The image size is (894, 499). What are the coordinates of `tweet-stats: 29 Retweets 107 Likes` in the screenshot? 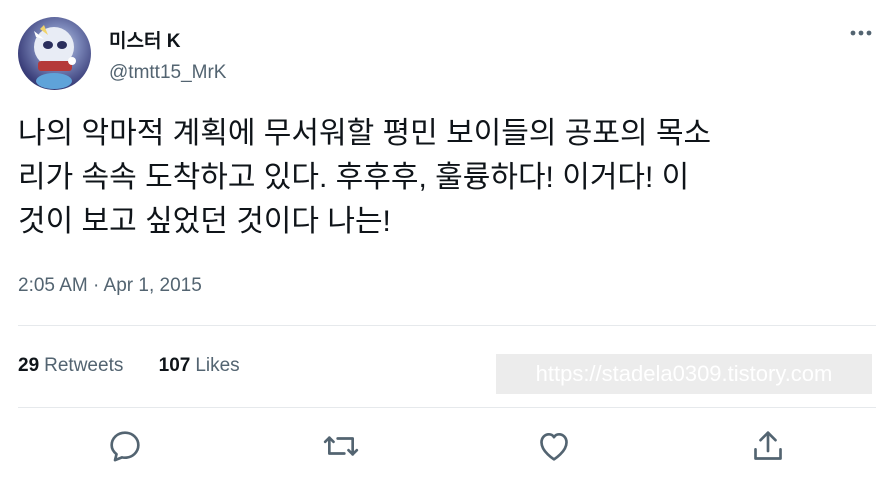 It's located at (144, 366).